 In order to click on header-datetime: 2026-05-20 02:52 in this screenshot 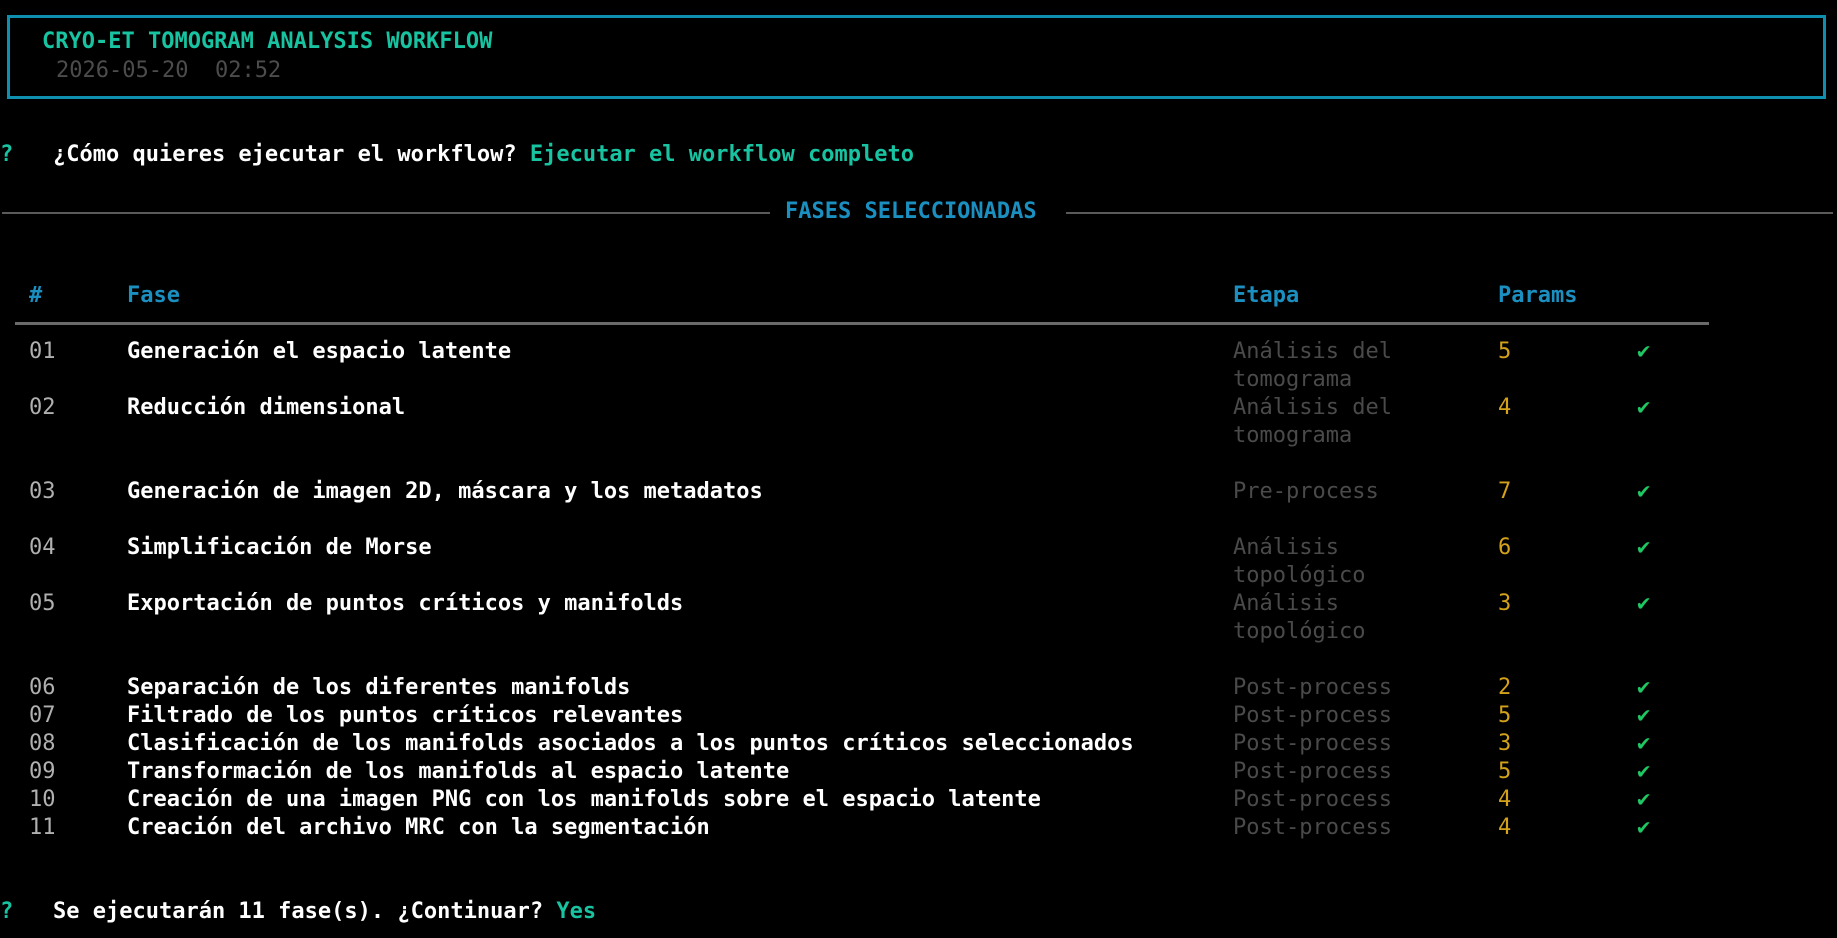, I will do `click(168, 71)`.